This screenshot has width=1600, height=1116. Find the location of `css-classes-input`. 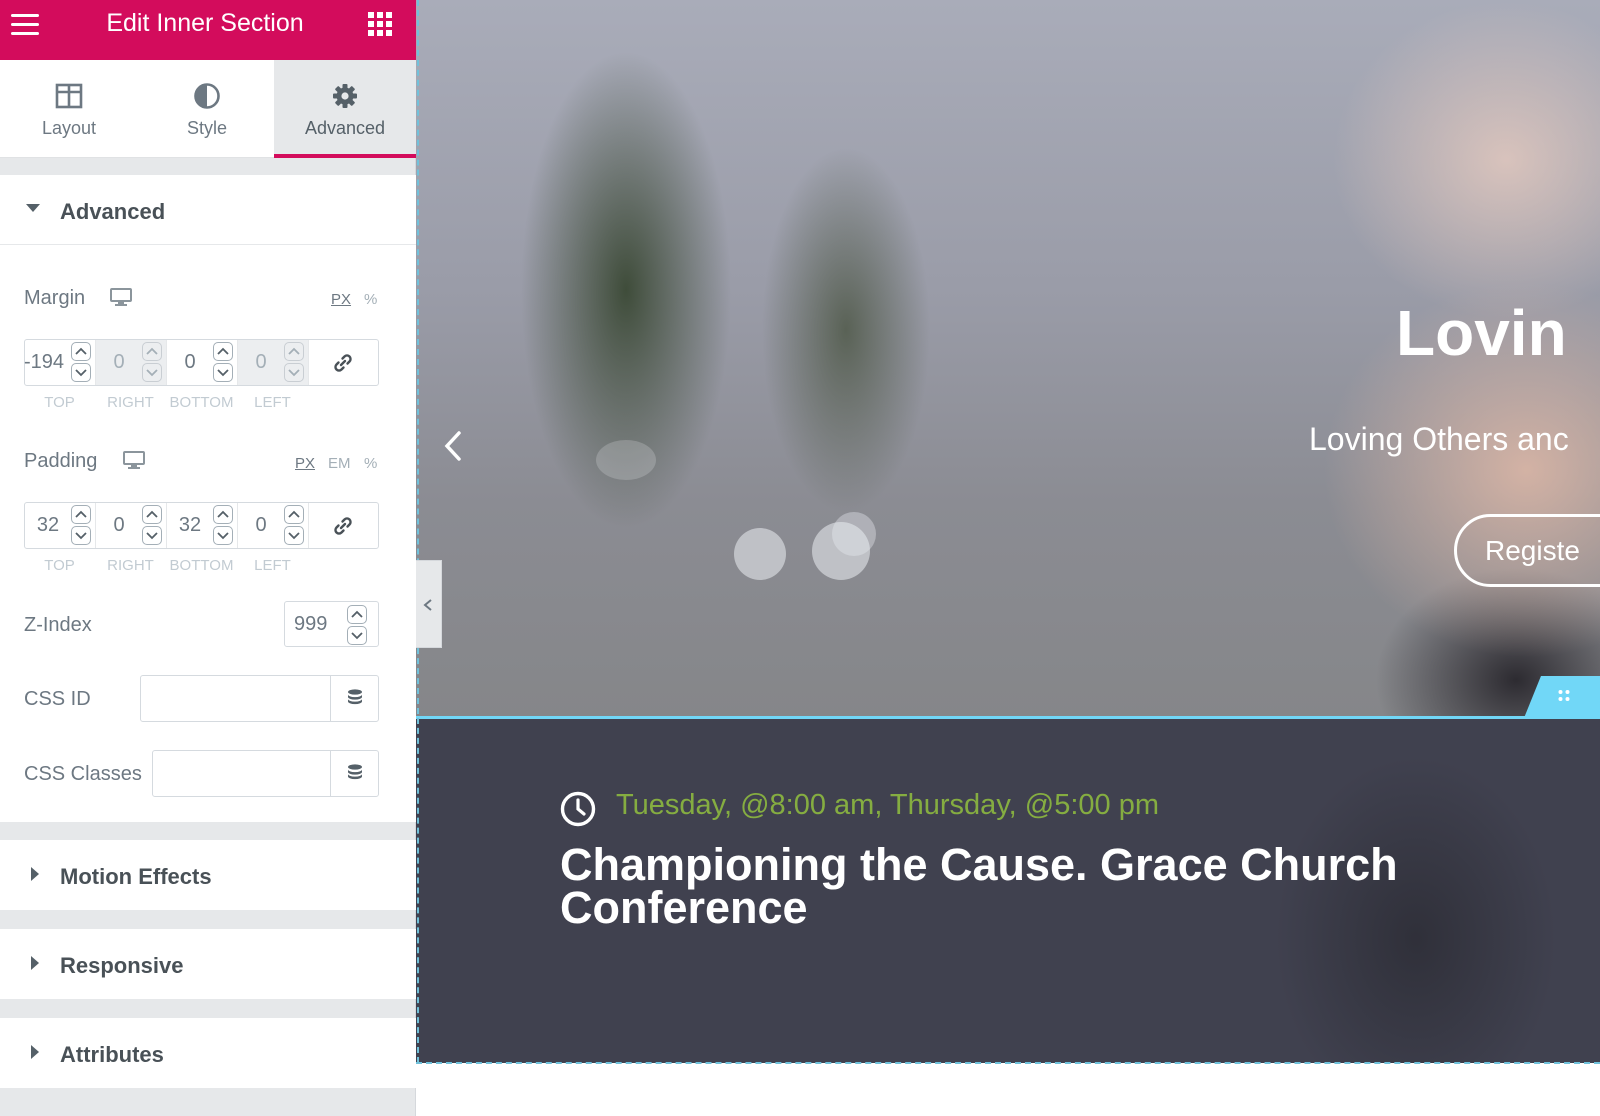

css-classes-input is located at coordinates (265, 773).